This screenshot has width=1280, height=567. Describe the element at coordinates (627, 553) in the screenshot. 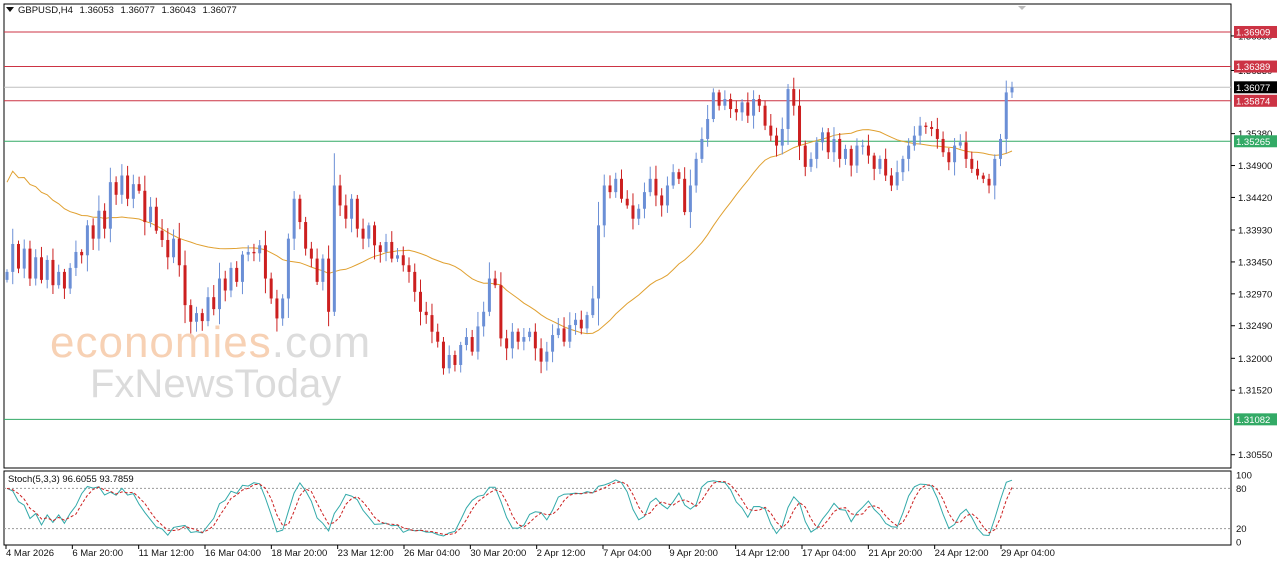

I see `x-tick-label: 7 Apr 04:00` at that location.